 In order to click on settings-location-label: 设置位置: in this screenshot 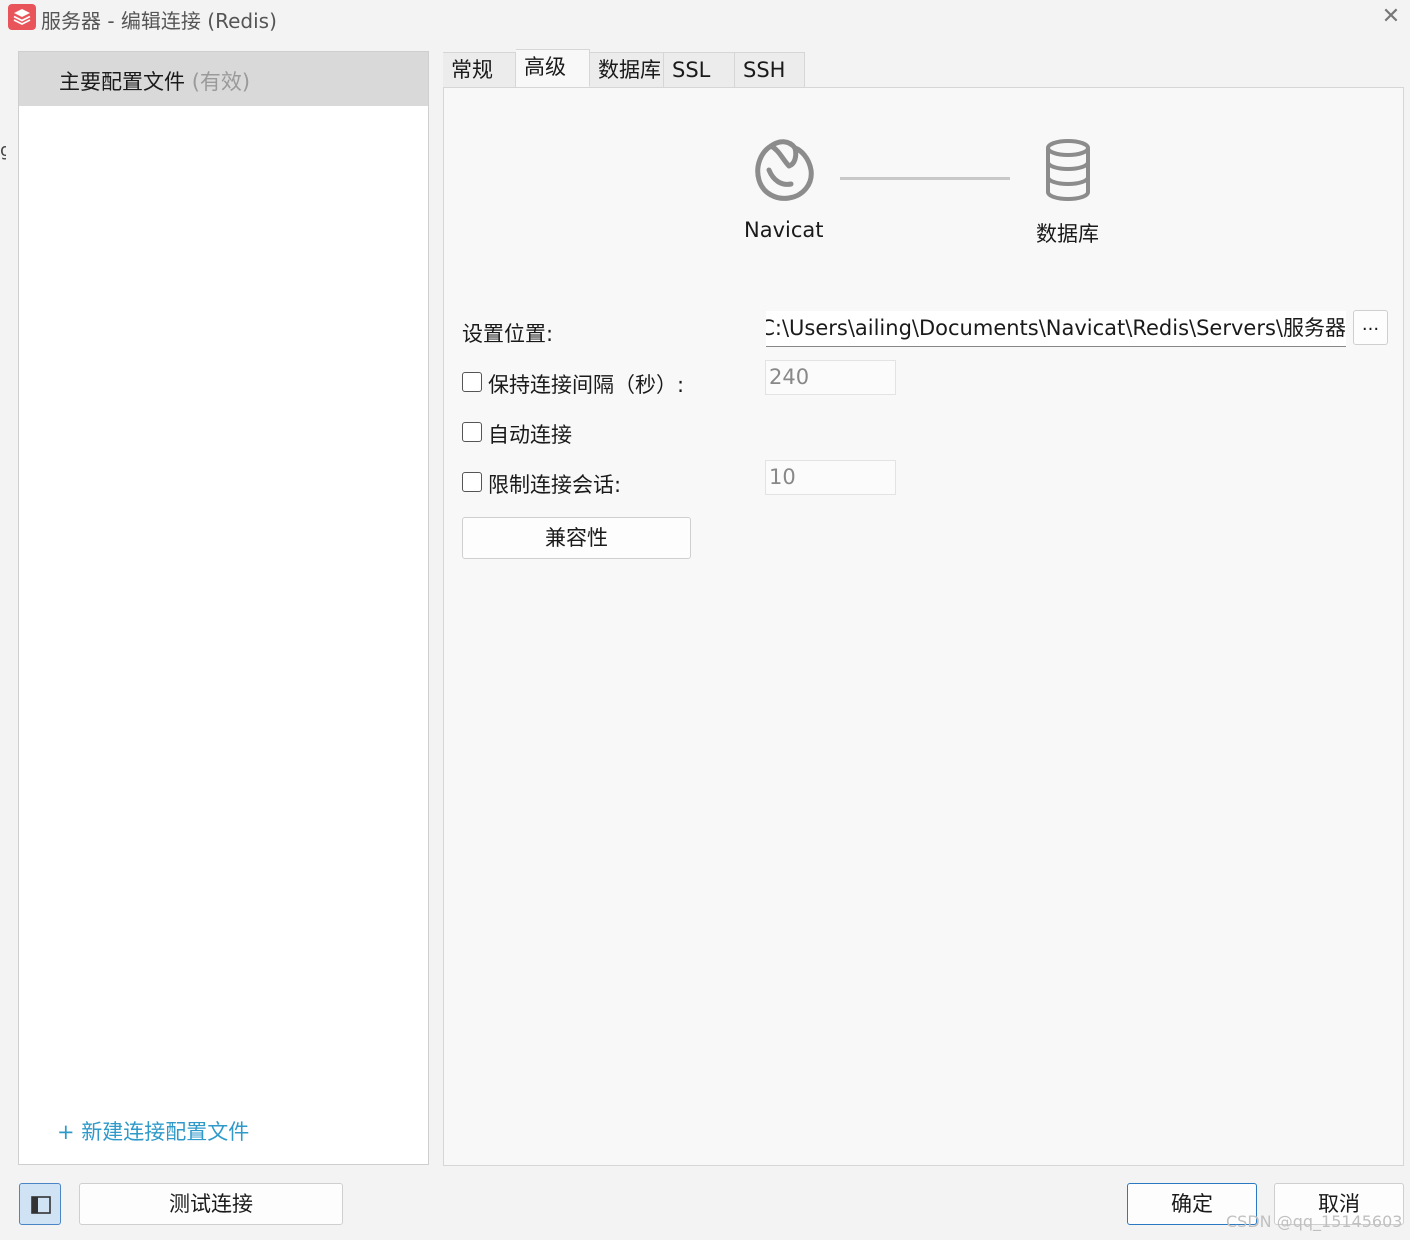, I will do `click(508, 334)`.